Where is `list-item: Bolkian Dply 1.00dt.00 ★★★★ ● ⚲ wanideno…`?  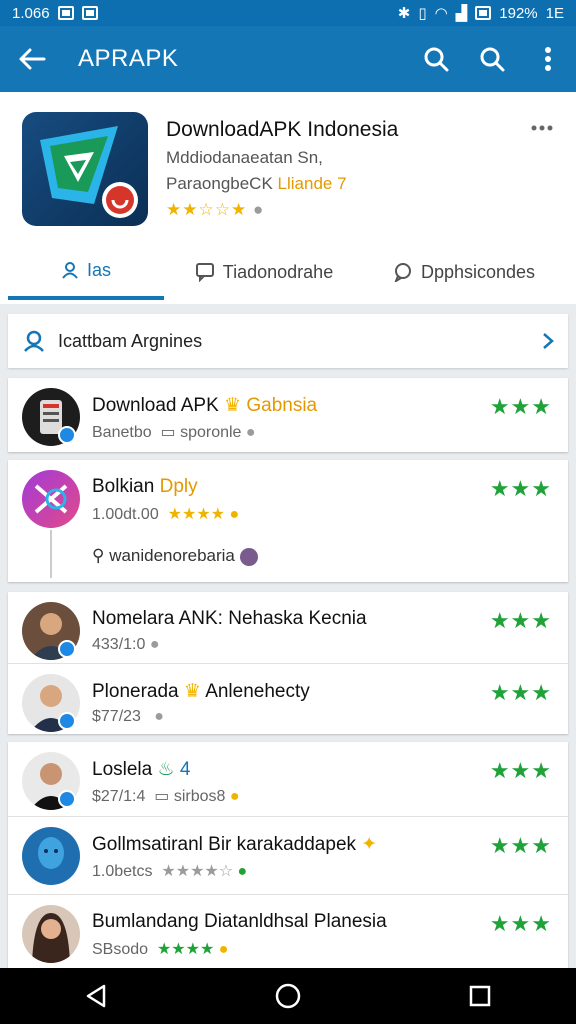 list-item: Bolkian Dply 1.00dt.00 ★★★★ ● ⚲ wanideno… is located at coordinates (288, 521).